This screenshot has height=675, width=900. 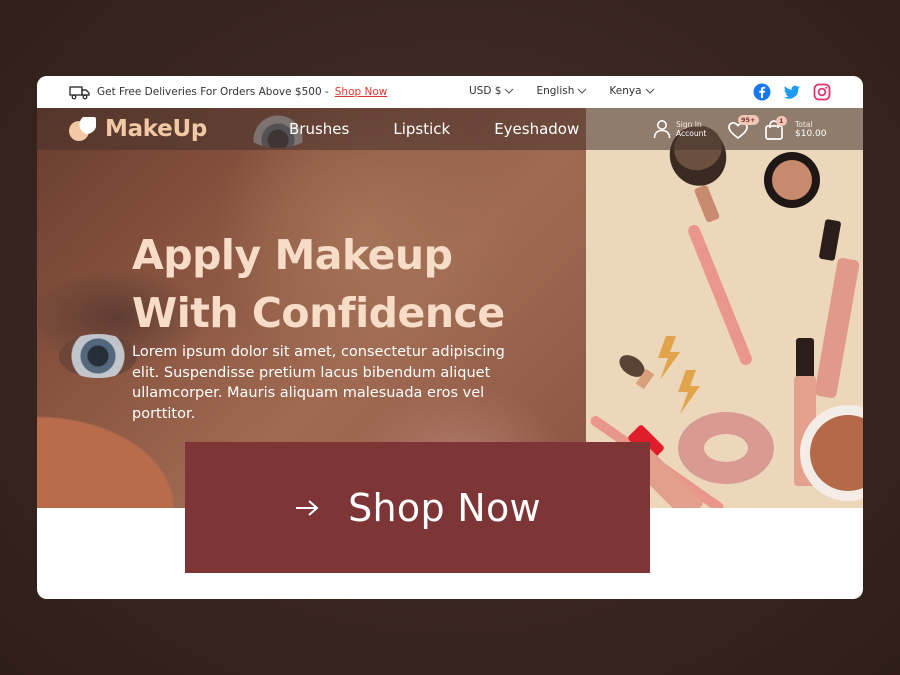 What do you see at coordinates (775, 128) in the screenshot?
I see `cart-button: 1` at bounding box center [775, 128].